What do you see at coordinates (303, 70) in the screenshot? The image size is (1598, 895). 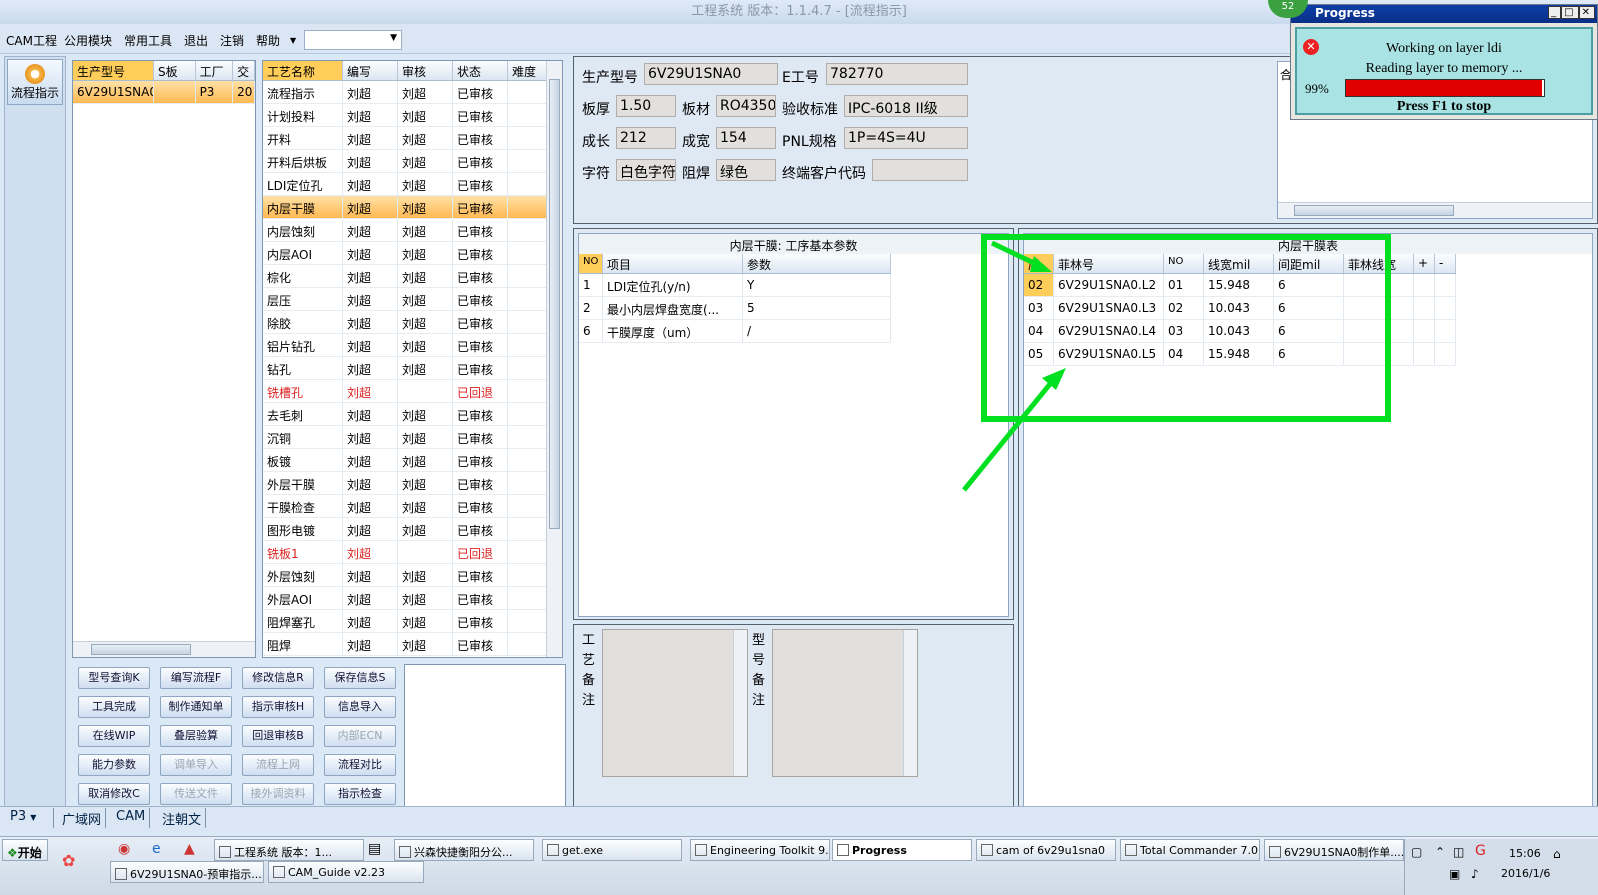 I see `col-header: 工艺名称` at bounding box center [303, 70].